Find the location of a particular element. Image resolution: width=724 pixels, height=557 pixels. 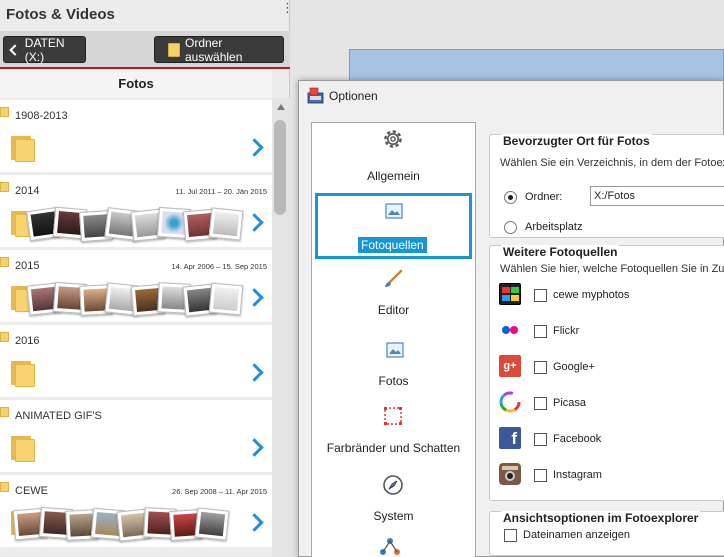

scrollbar-thumb is located at coordinates (280, 167).